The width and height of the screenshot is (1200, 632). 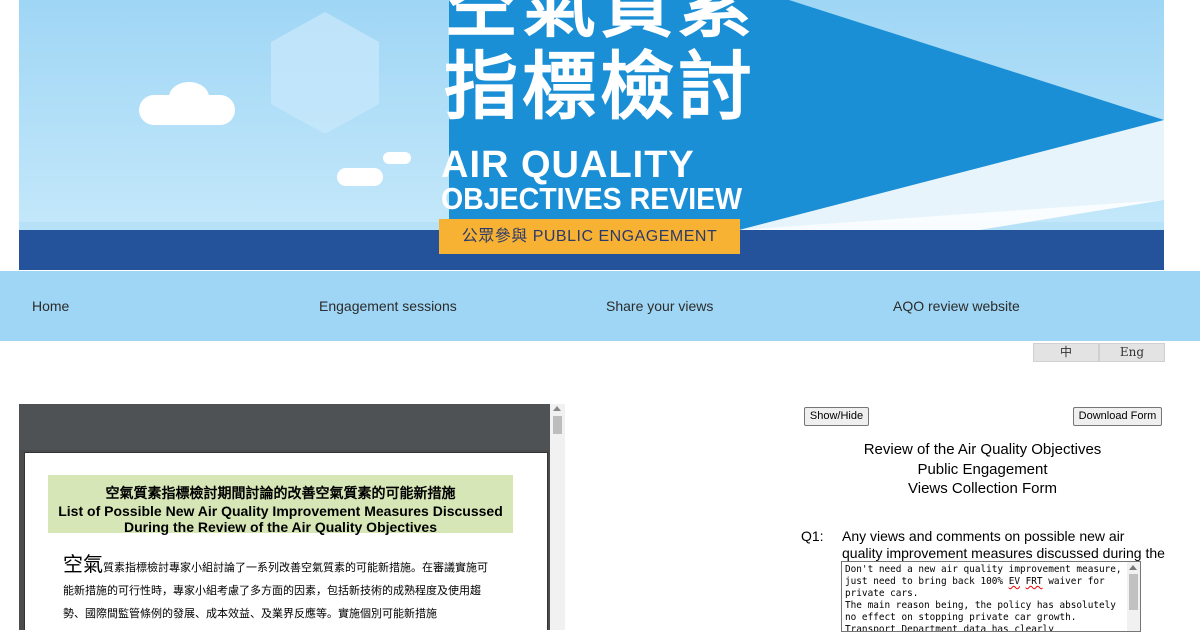 I want to click on banner-title-en-line2: OBJECTIVES REVIEW, so click(x=592, y=198).